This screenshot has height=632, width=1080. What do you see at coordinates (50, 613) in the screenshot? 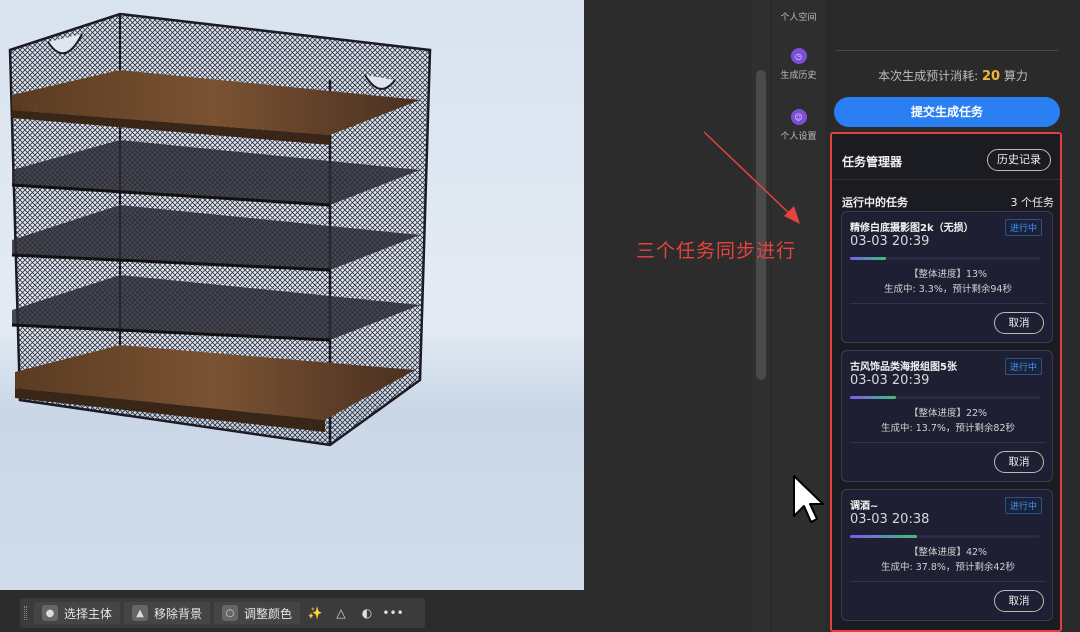
I see `person-icon: ●` at bounding box center [50, 613].